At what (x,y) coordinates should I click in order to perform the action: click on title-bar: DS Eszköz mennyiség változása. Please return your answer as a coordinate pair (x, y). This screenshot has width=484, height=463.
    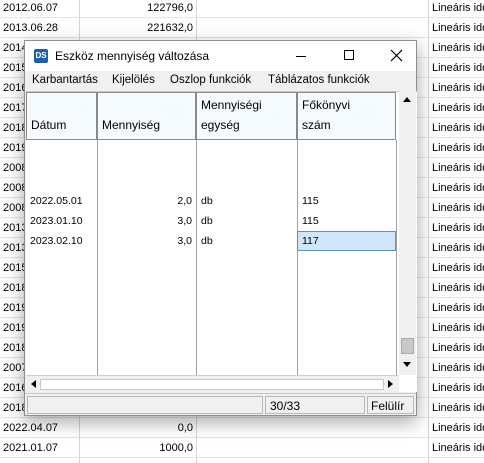
    Looking at the image, I should click on (220, 56).